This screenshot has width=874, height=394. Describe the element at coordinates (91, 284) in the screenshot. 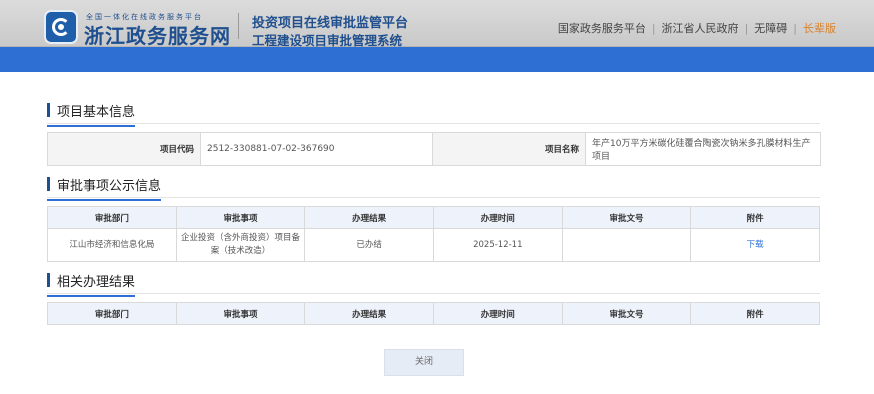

I see `section-title: 相关办理结果` at that location.